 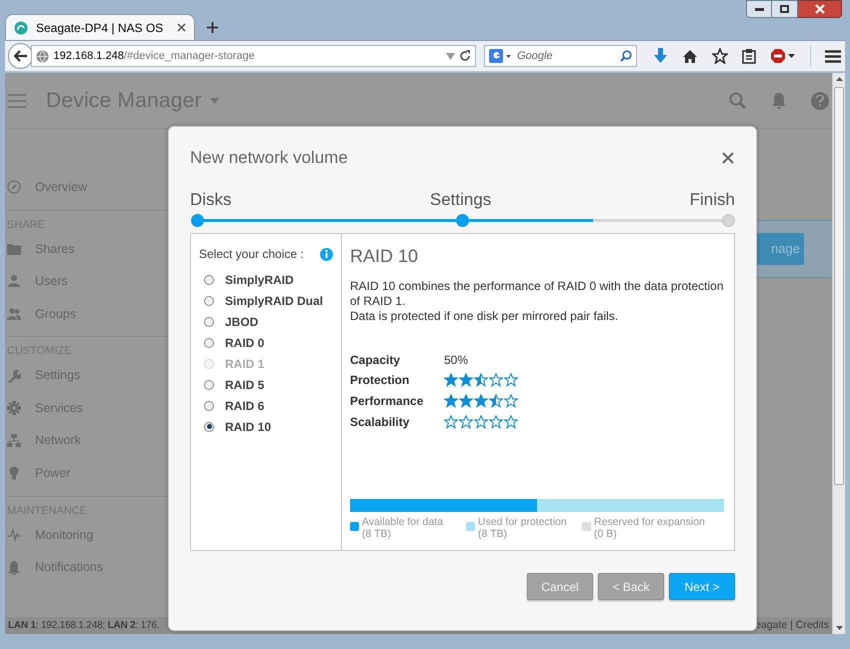 What do you see at coordinates (14, 249) in the screenshot?
I see `folder-icon` at bounding box center [14, 249].